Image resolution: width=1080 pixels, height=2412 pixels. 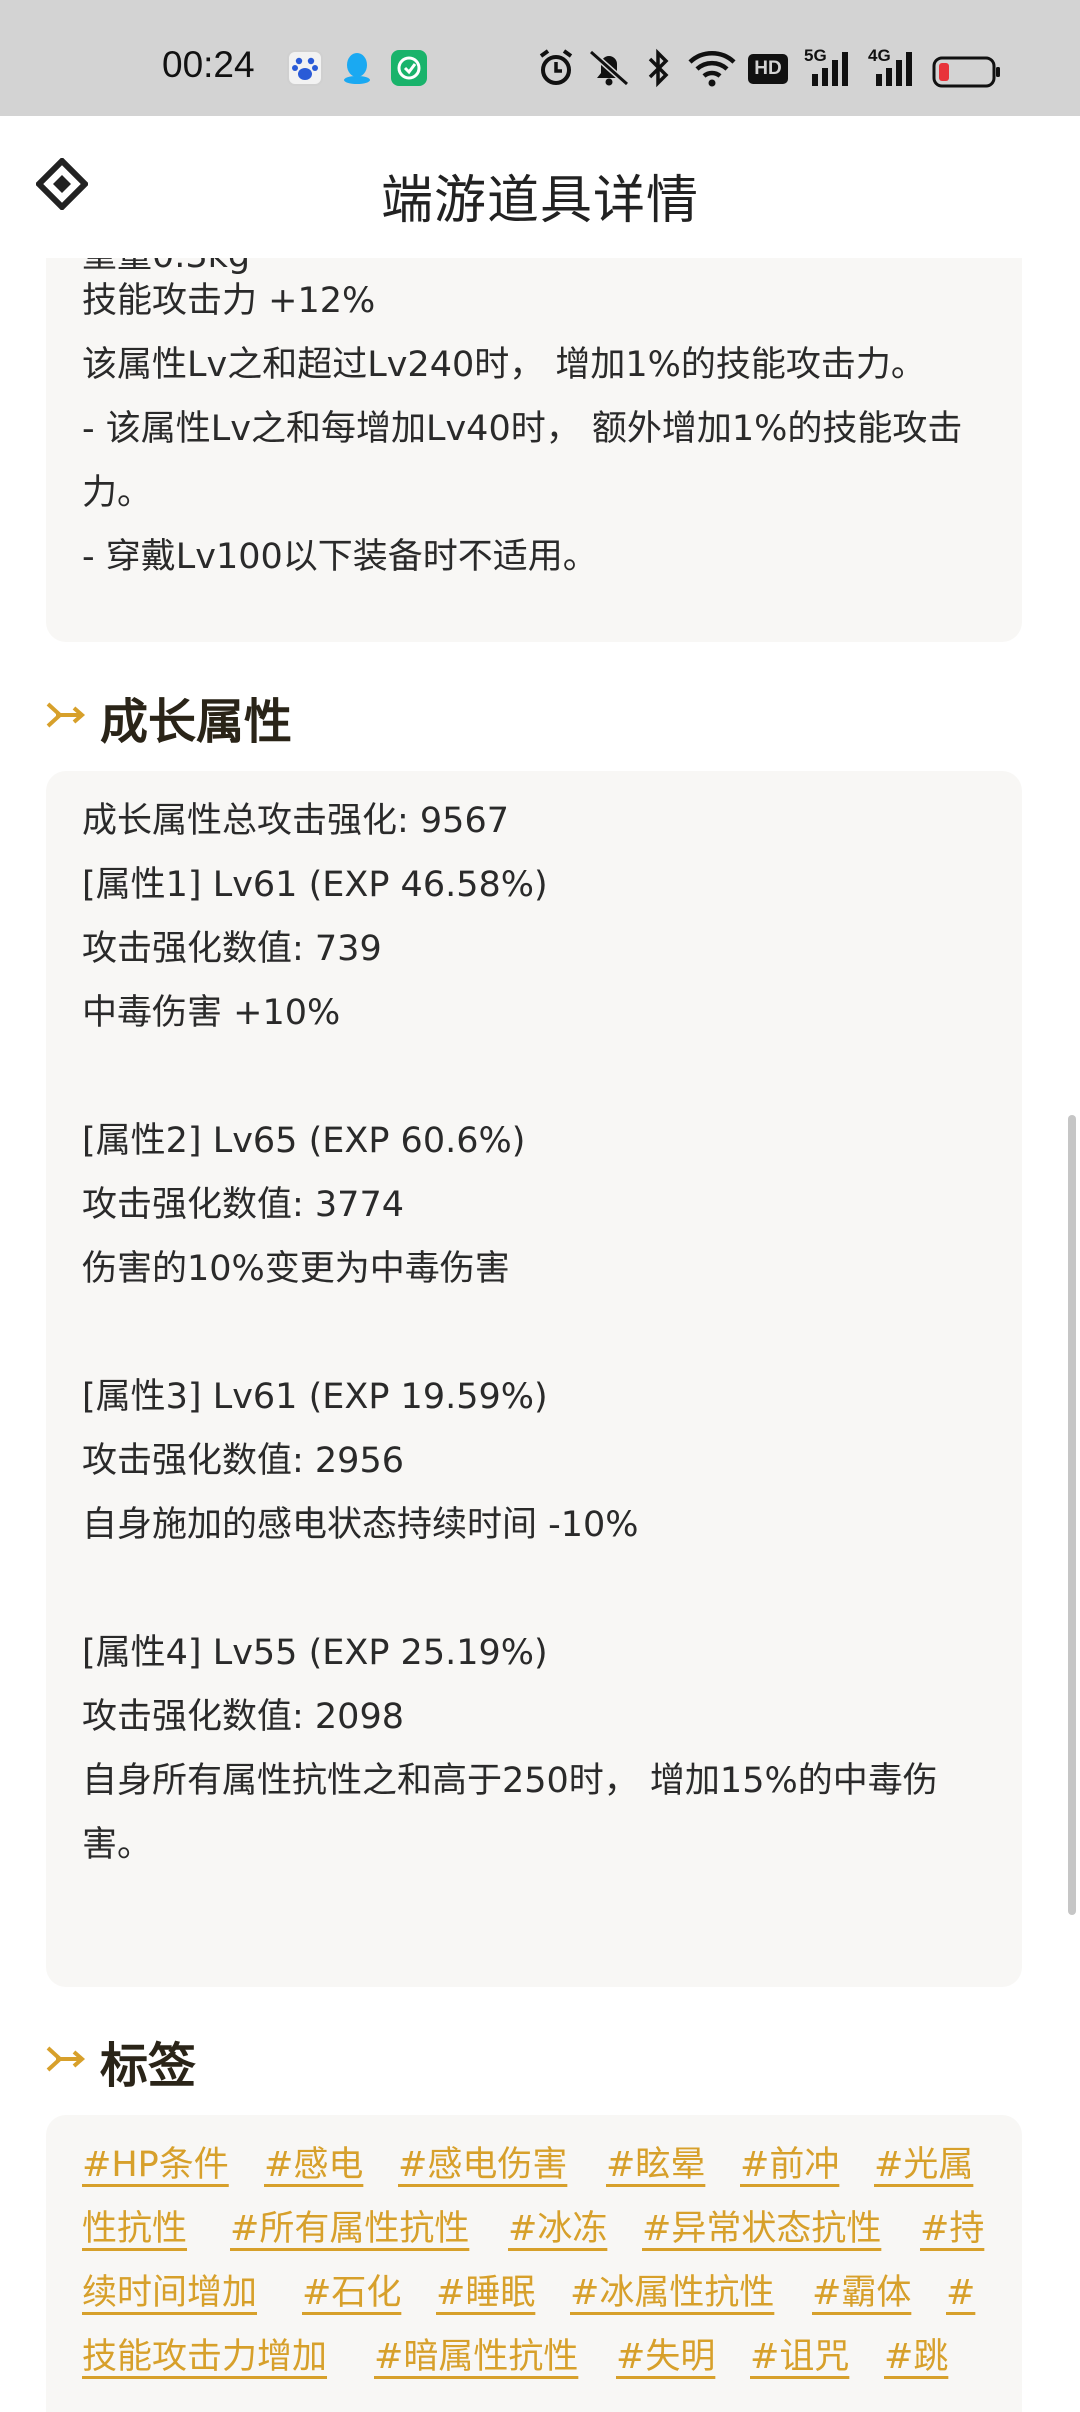 What do you see at coordinates (556, 67) in the screenshot?
I see `alarm-icon` at bounding box center [556, 67].